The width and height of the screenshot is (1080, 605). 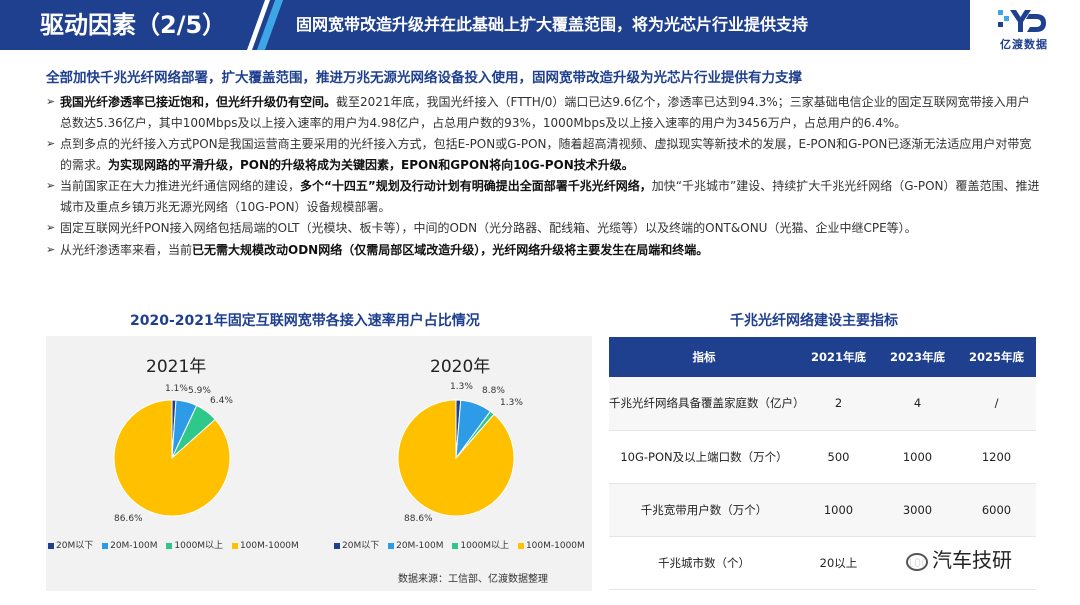 I want to click on table-header-row: 指标 2021年底 2023年底 2025年底, so click(x=822, y=357).